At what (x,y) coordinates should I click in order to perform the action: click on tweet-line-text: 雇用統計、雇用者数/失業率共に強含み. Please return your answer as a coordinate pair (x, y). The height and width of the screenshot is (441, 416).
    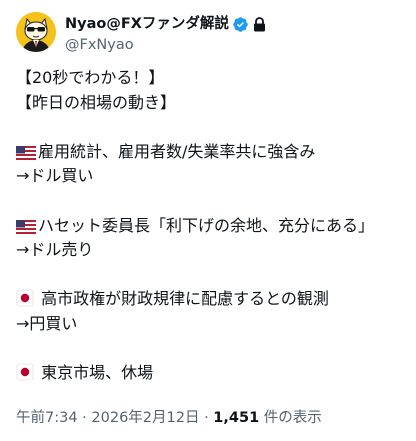
    Looking at the image, I should click on (177, 151).